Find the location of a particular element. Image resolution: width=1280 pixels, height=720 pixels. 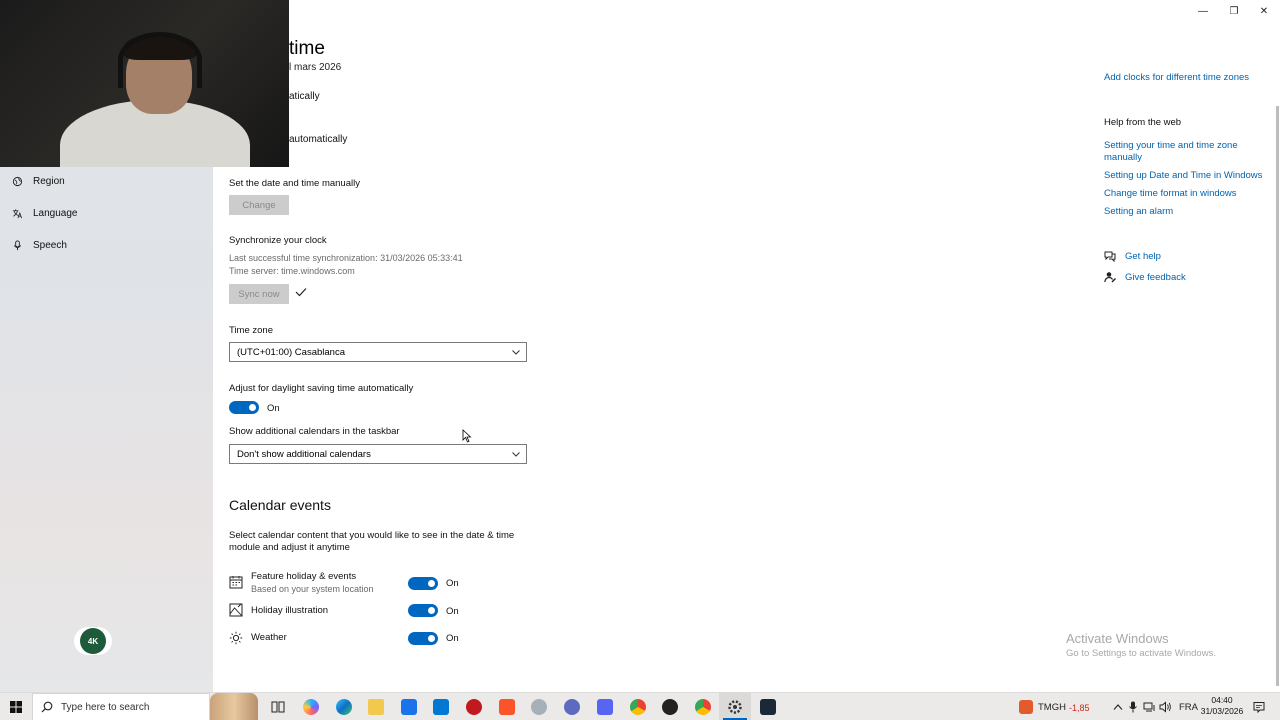

speaker-icon is located at coordinates (1165, 707).